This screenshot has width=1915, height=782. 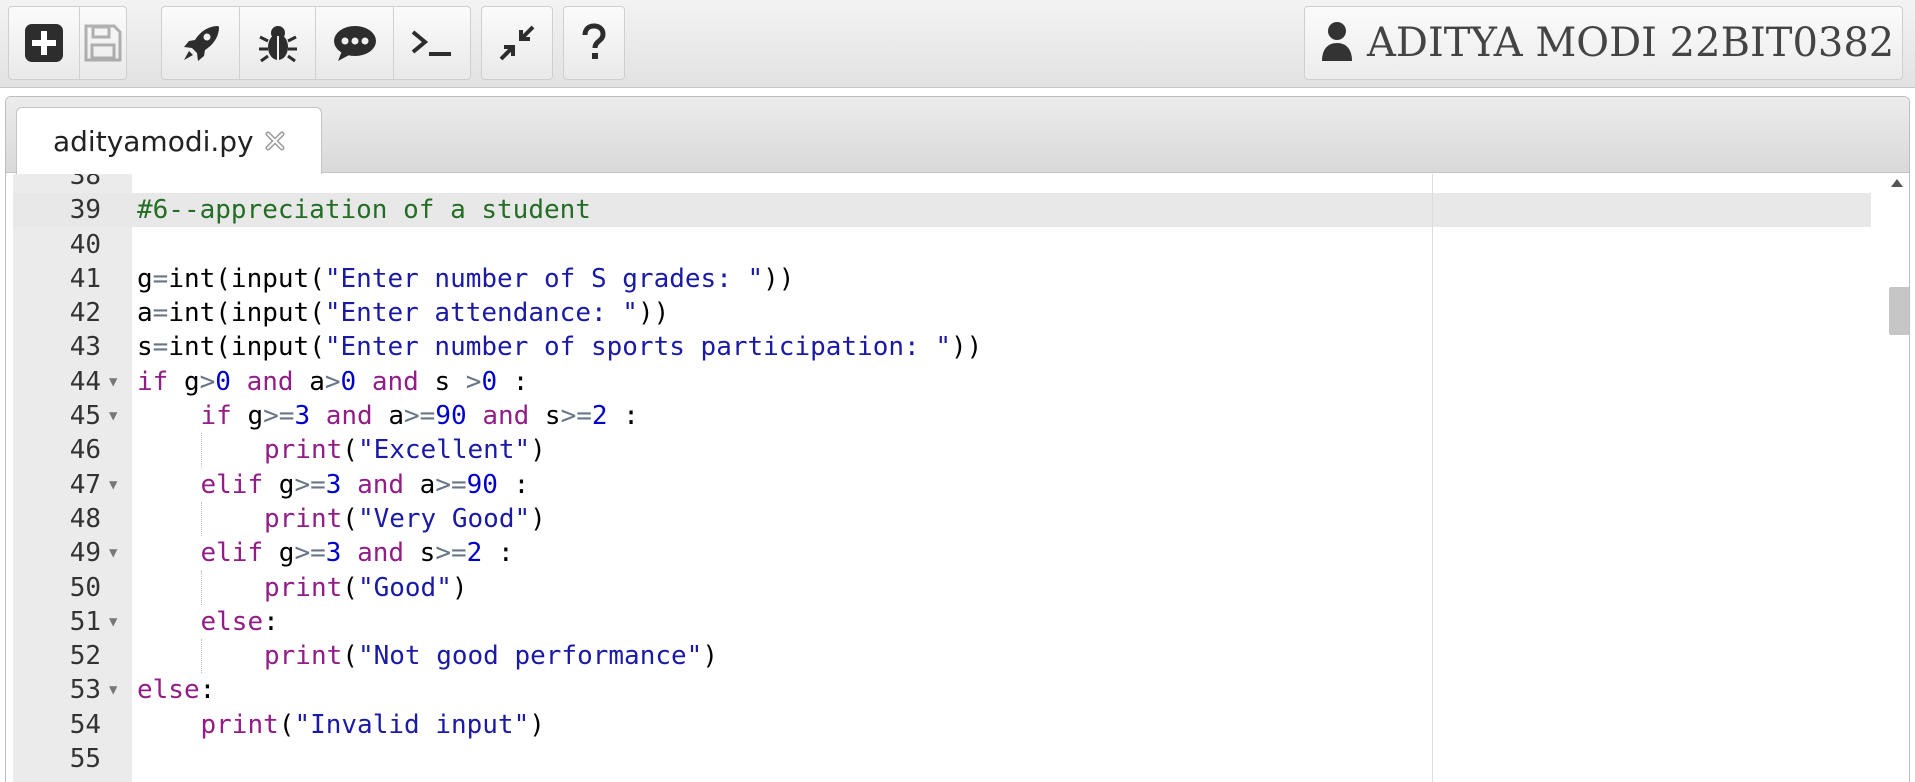 I want to click on code-token: elif, so click(x=232, y=484).